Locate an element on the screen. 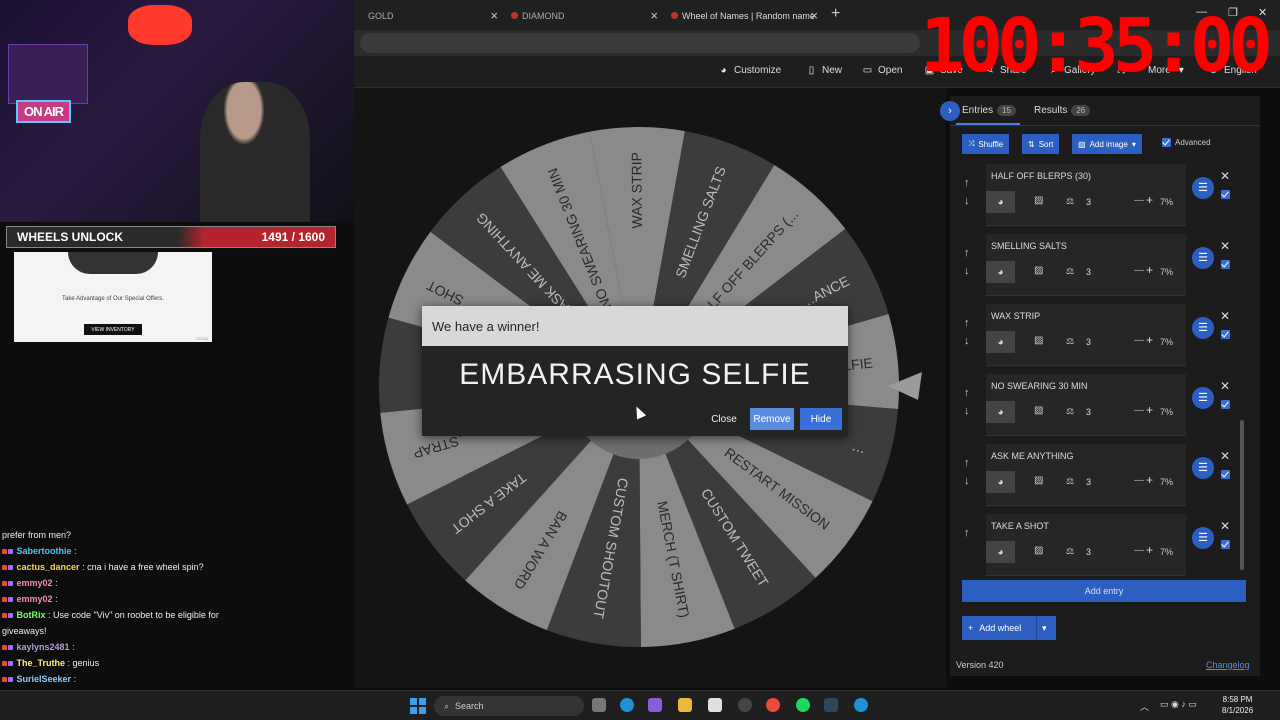 The width and height of the screenshot is (1280, 720). chat-username: SurielSeeker is located at coordinates (44, 679).